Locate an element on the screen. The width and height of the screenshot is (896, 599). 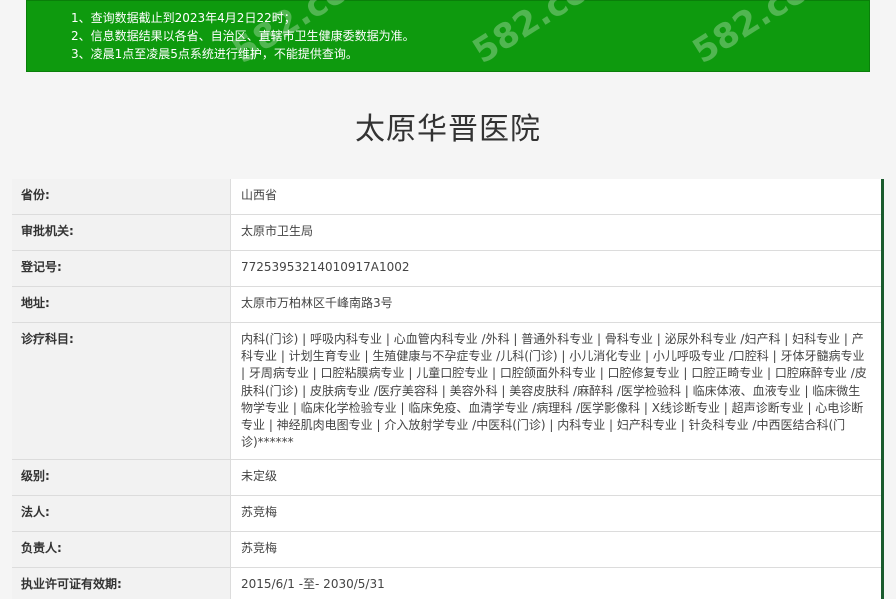
field-value: 太原市万柏林区千峰南路3号 is located at coordinates (557, 304).